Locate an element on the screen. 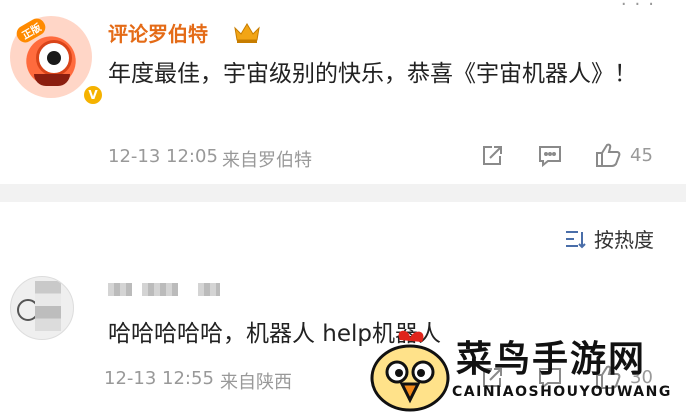 The width and height of the screenshot is (686, 413). share-button is located at coordinates (492, 156).